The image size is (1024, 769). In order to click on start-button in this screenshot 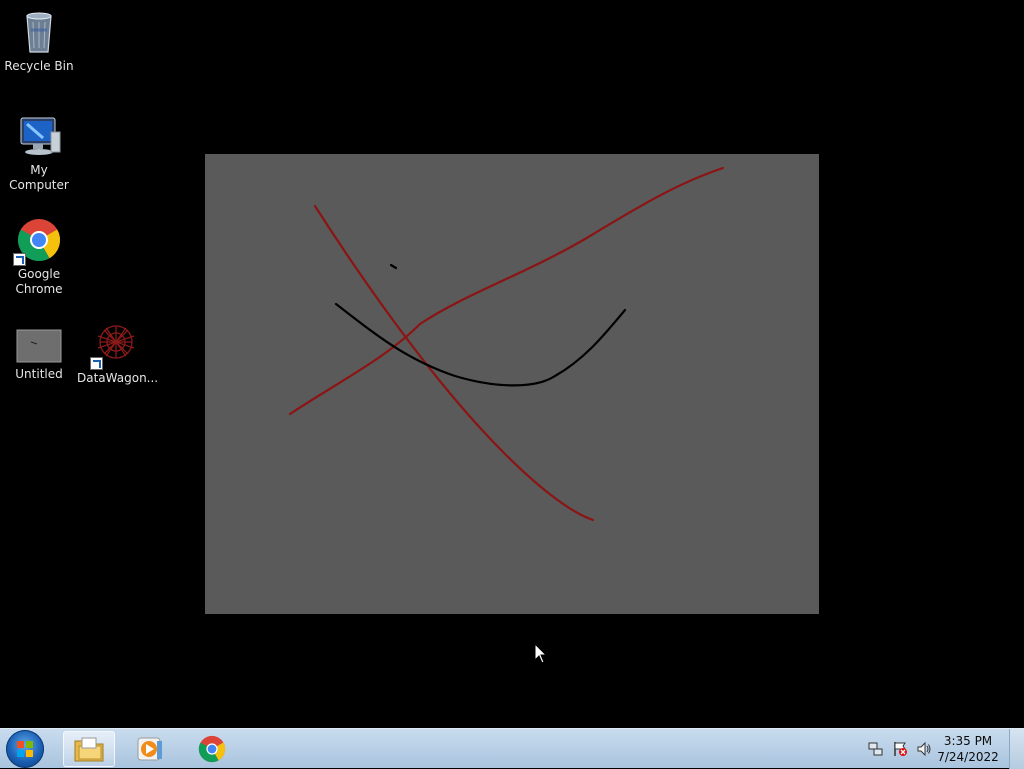, I will do `click(25, 749)`.